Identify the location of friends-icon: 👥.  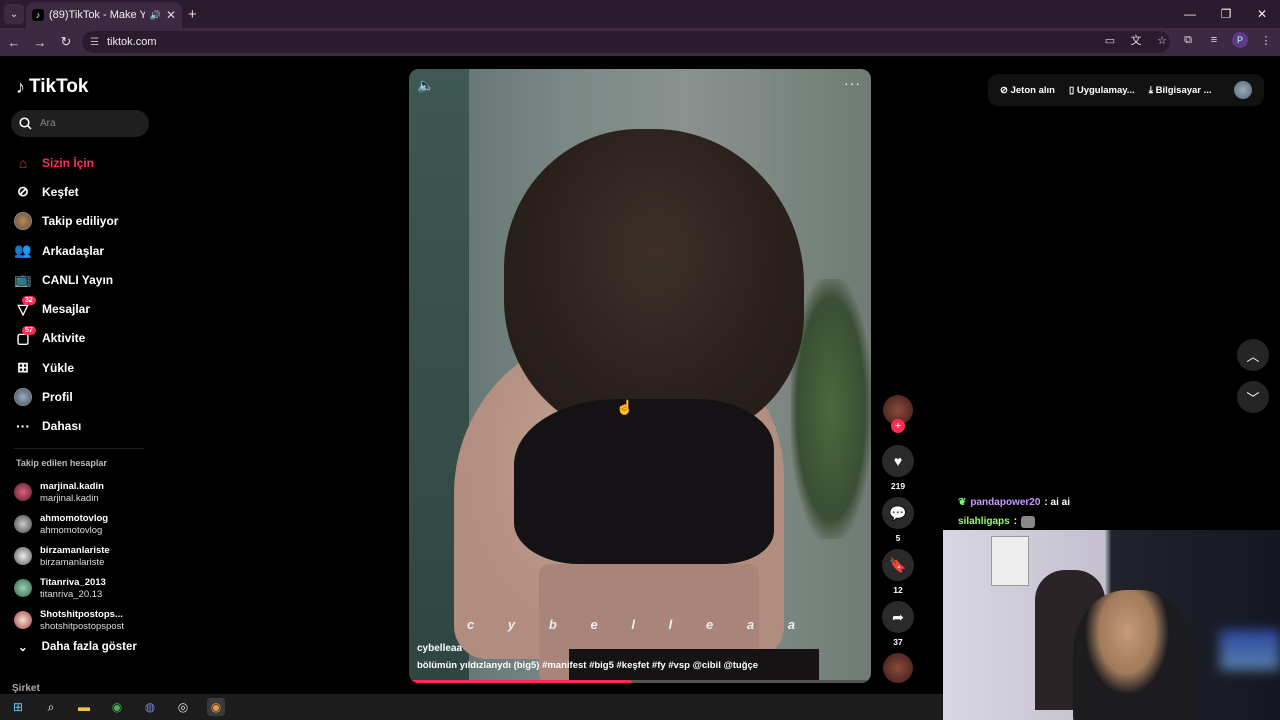
(23, 250).